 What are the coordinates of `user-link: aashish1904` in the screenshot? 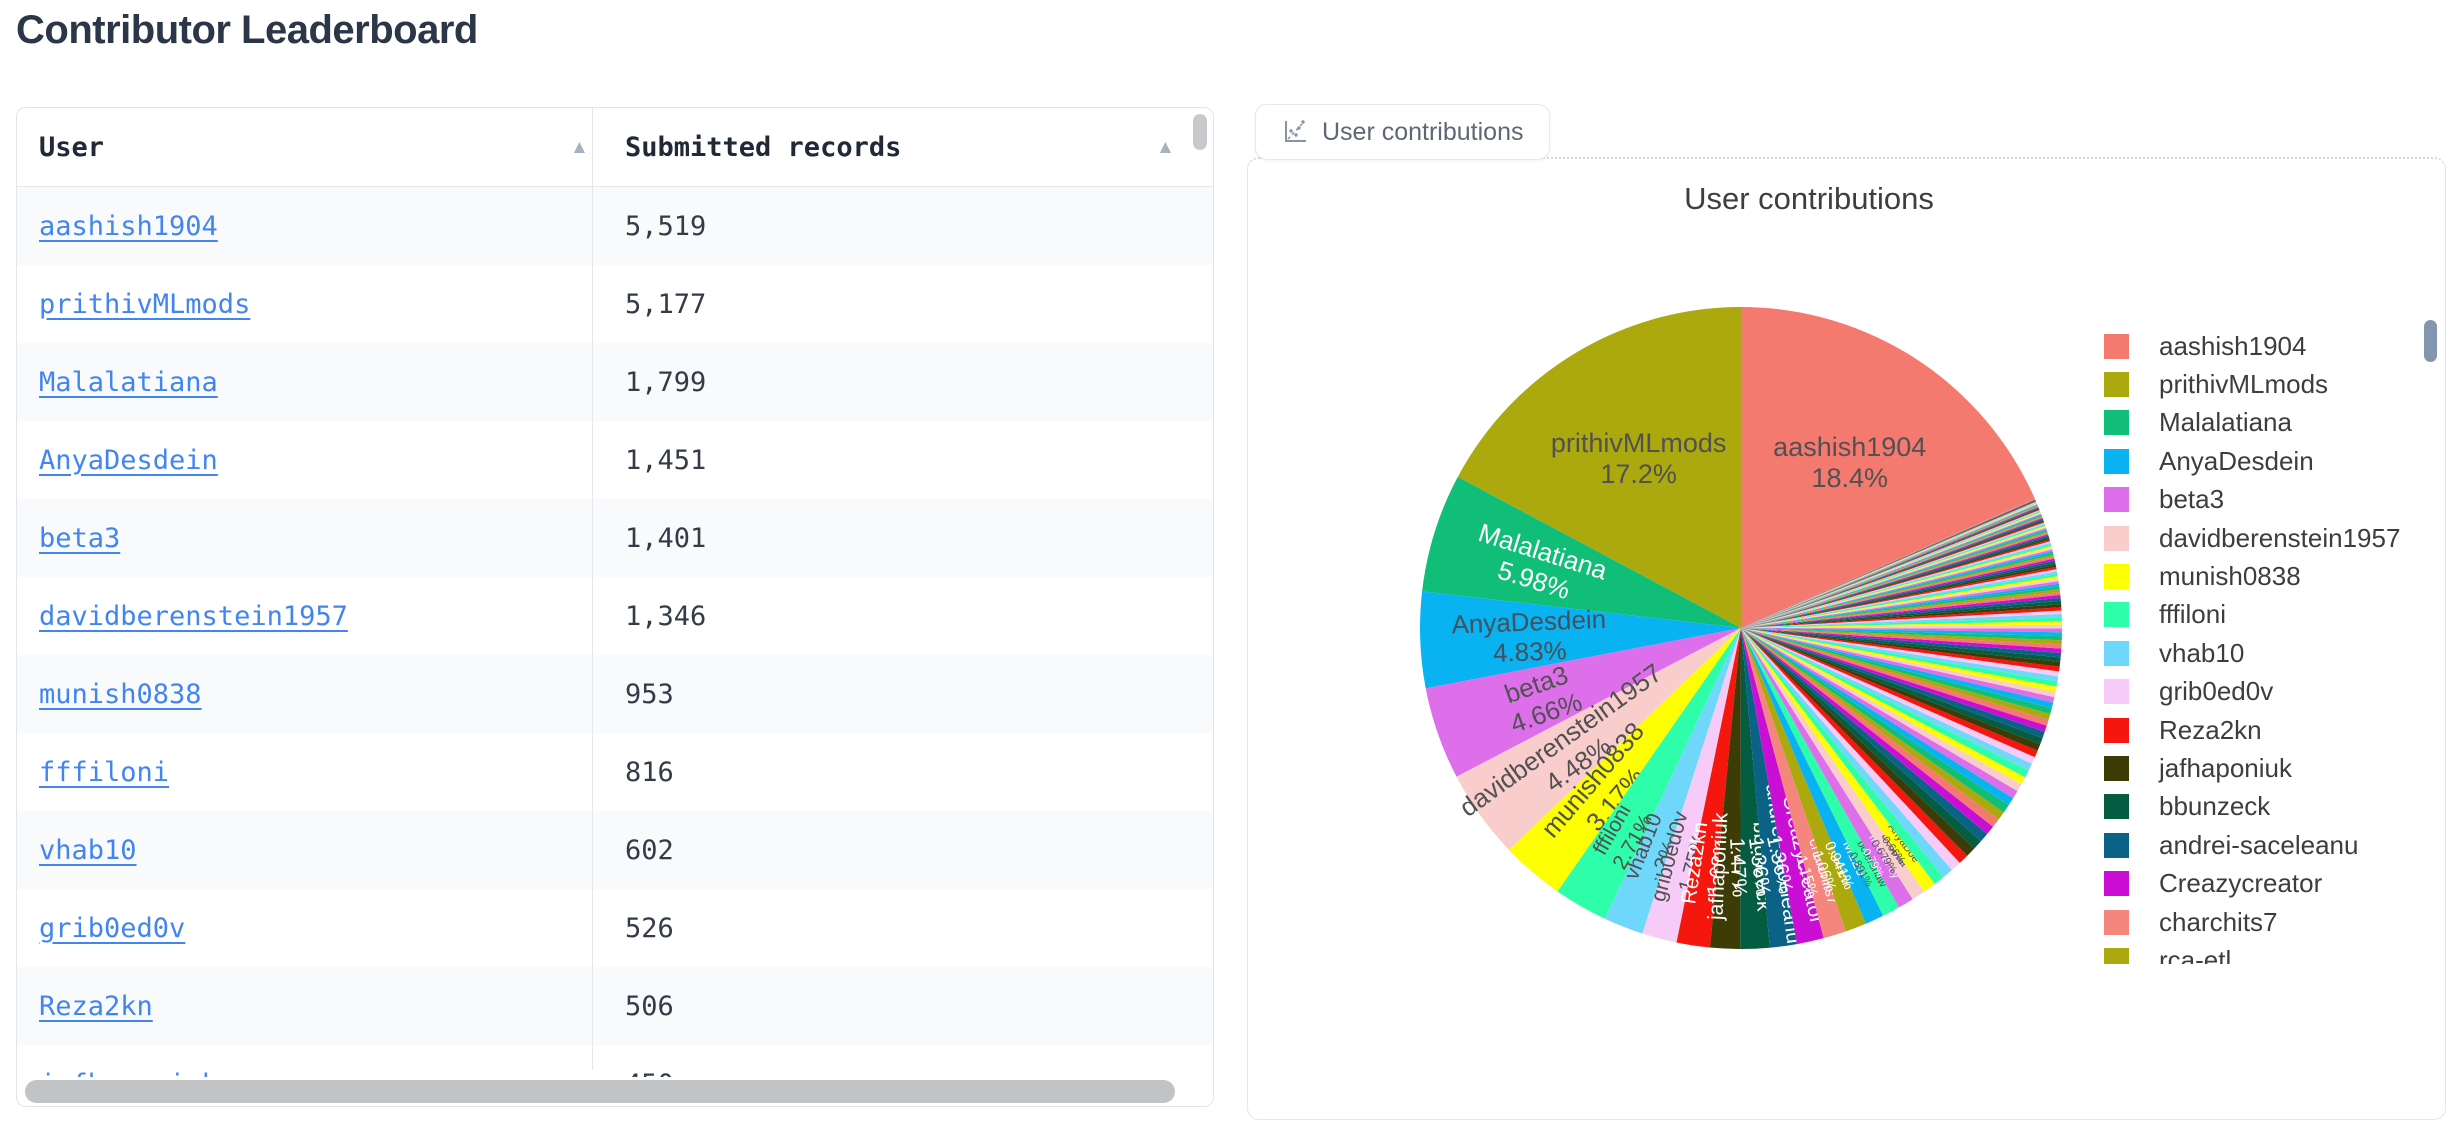 It's located at (128, 226).